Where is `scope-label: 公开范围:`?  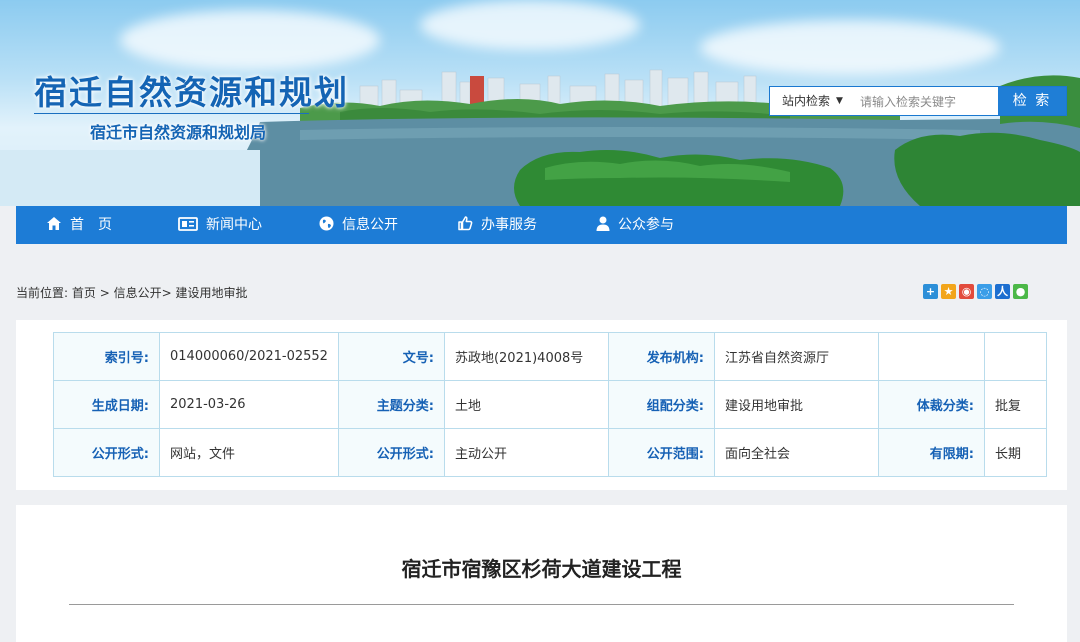 scope-label: 公开范围: is located at coordinates (661, 452).